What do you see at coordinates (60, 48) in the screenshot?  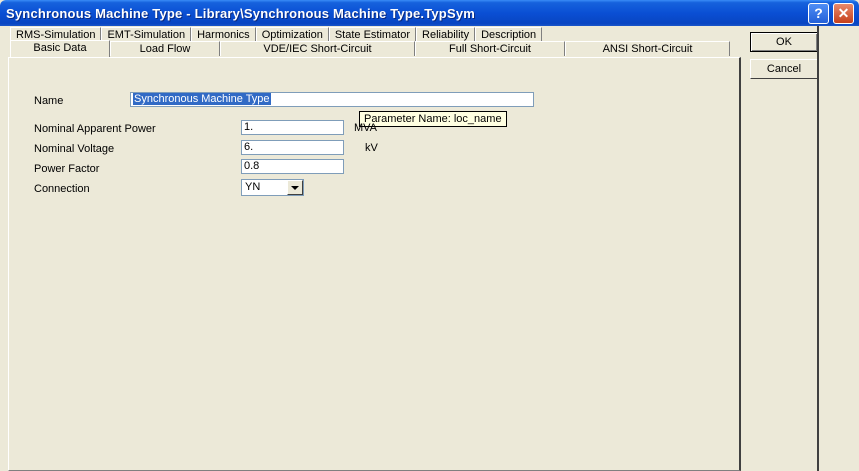 I see `tab-basic-data: Basic Data` at bounding box center [60, 48].